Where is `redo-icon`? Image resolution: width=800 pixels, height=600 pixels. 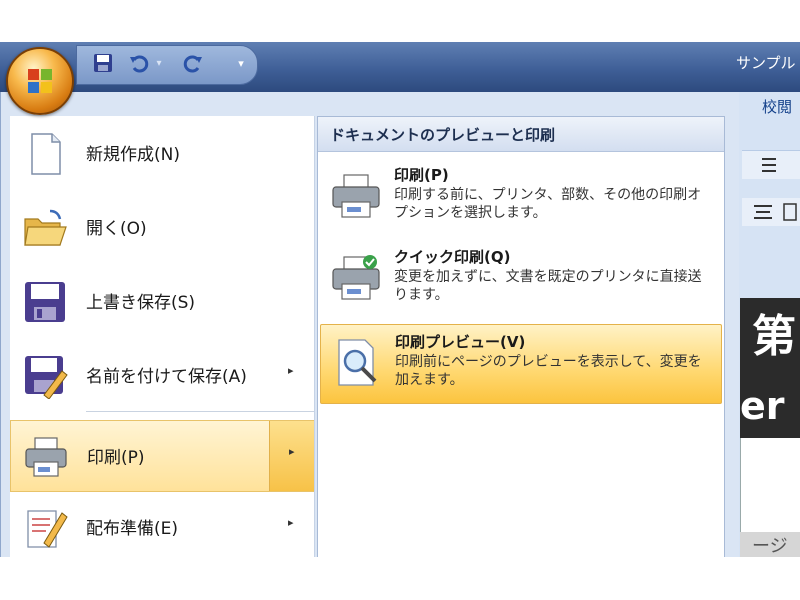 redo-icon is located at coordinates (192, 64).